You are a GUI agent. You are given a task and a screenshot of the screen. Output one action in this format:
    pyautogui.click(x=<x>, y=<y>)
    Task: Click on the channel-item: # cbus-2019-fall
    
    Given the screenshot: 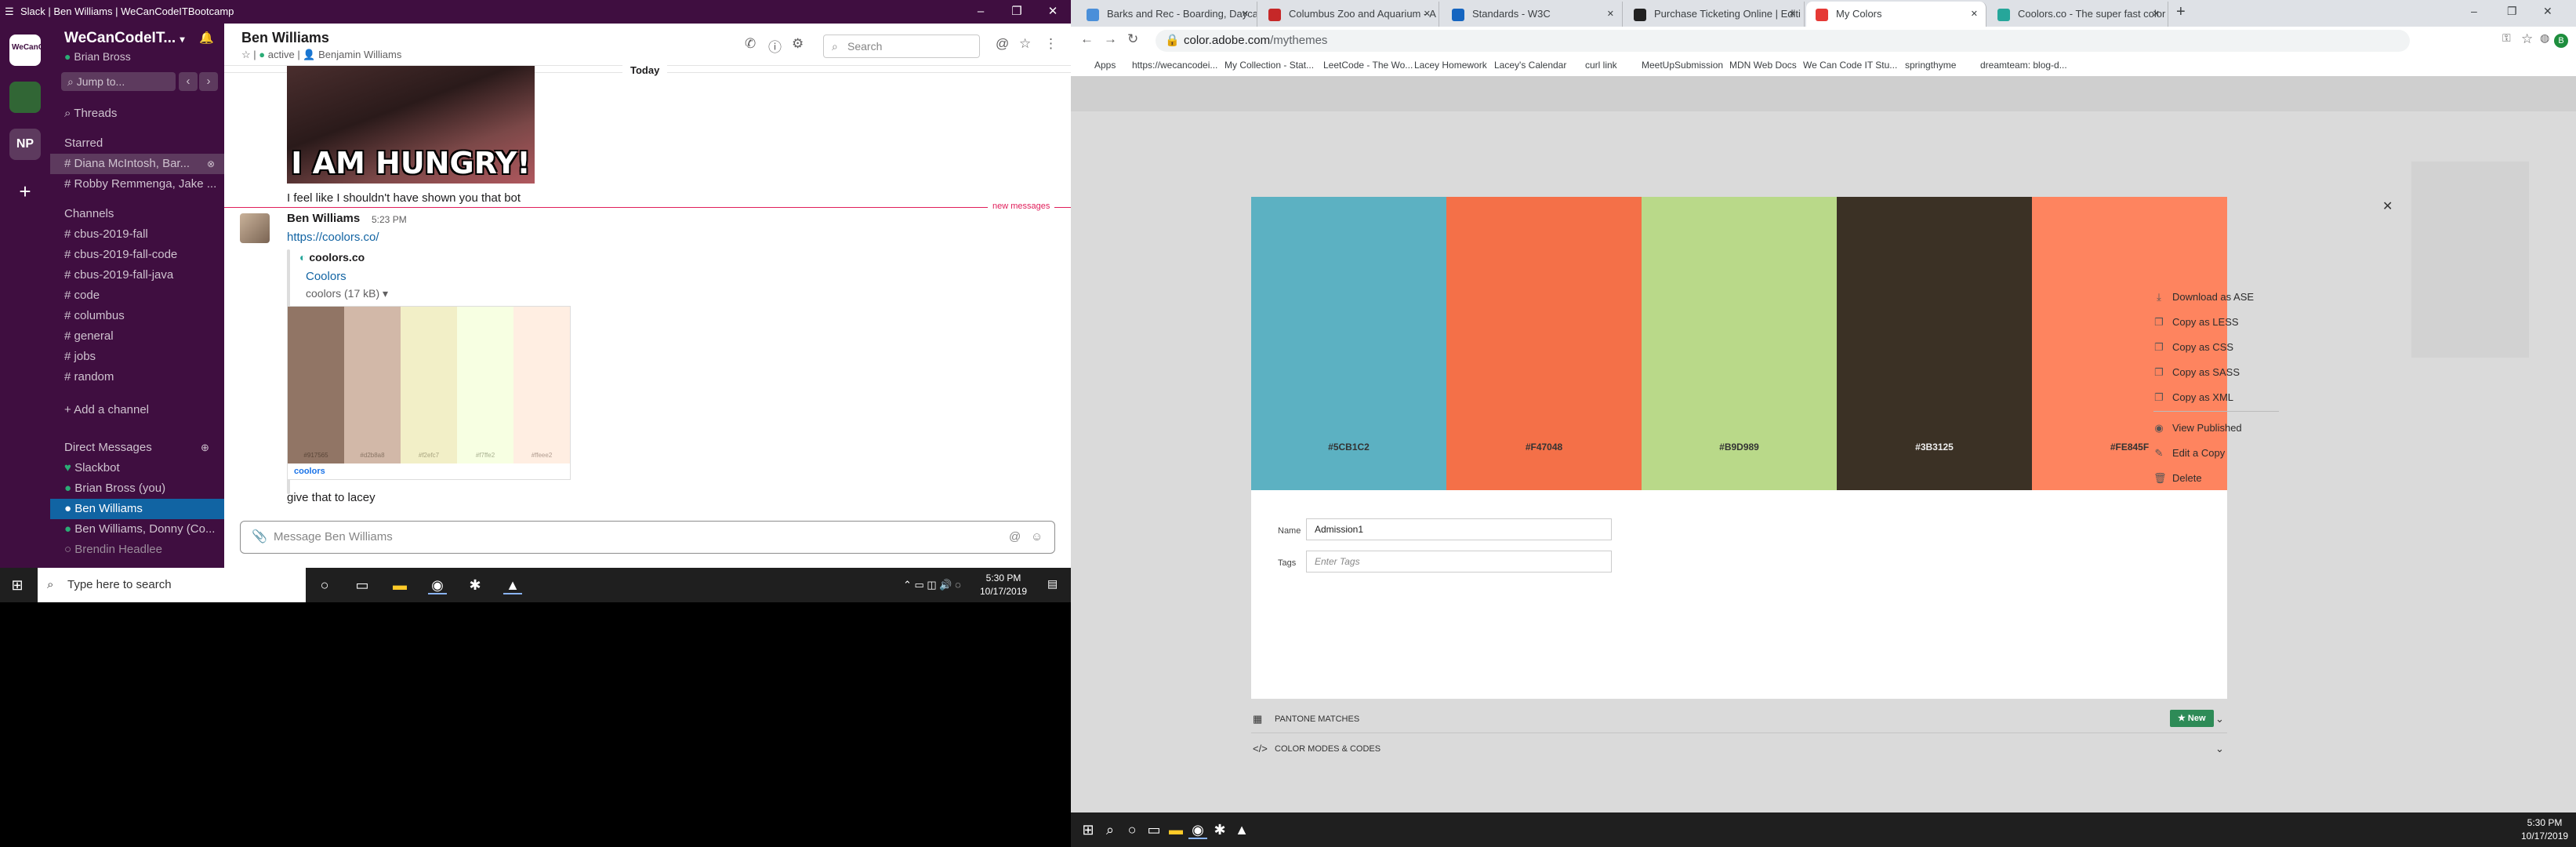 What is the action you would take?
    pyautogui.click(x=137, y=234)
    